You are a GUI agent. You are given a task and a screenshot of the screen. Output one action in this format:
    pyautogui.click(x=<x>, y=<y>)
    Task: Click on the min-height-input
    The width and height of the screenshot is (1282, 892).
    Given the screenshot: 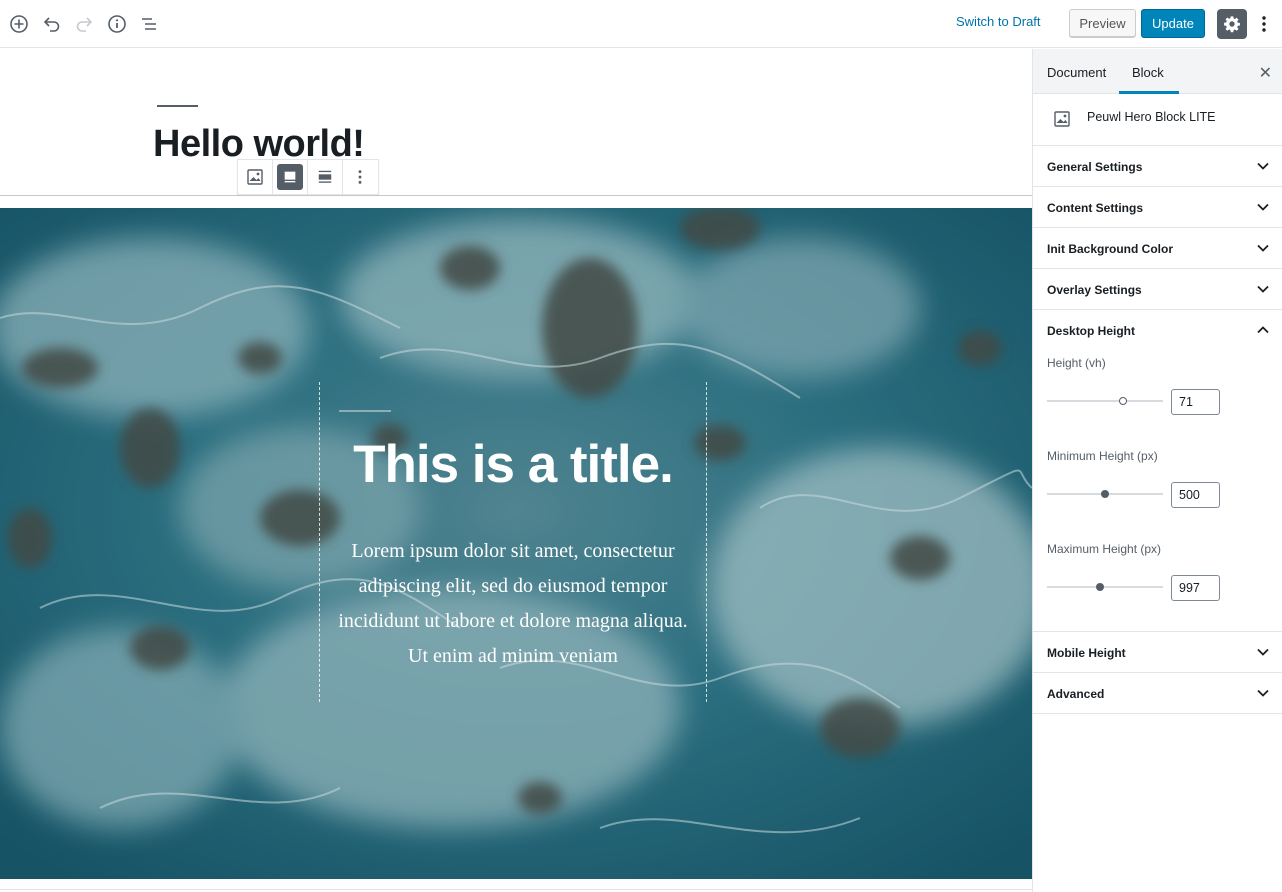 What is the action you would take?
    pyautogui.click(x=1195, y=495)
    